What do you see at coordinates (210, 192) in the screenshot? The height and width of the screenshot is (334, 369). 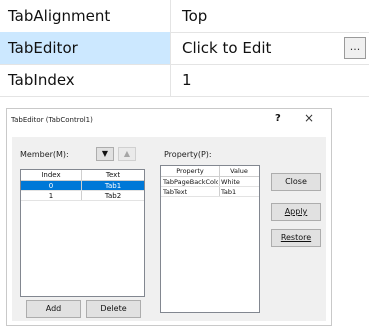 I see `property-editor-row: TabText Tab1` at bounding box center [210, 192].